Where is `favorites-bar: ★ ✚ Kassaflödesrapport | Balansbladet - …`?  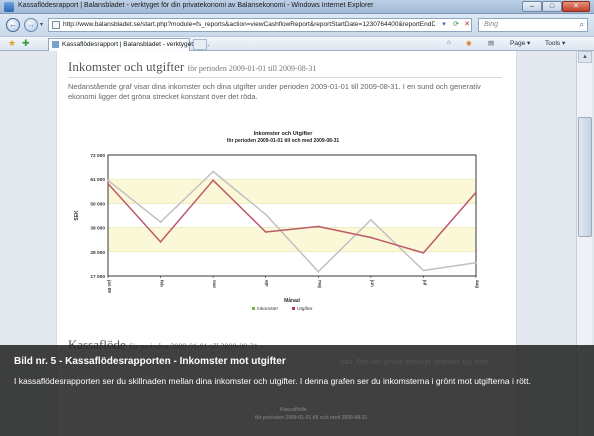 favorites-bar: ★ ✚ Kassaflödesrapport | Balansbladet - … is located at coordinates (297, 43).